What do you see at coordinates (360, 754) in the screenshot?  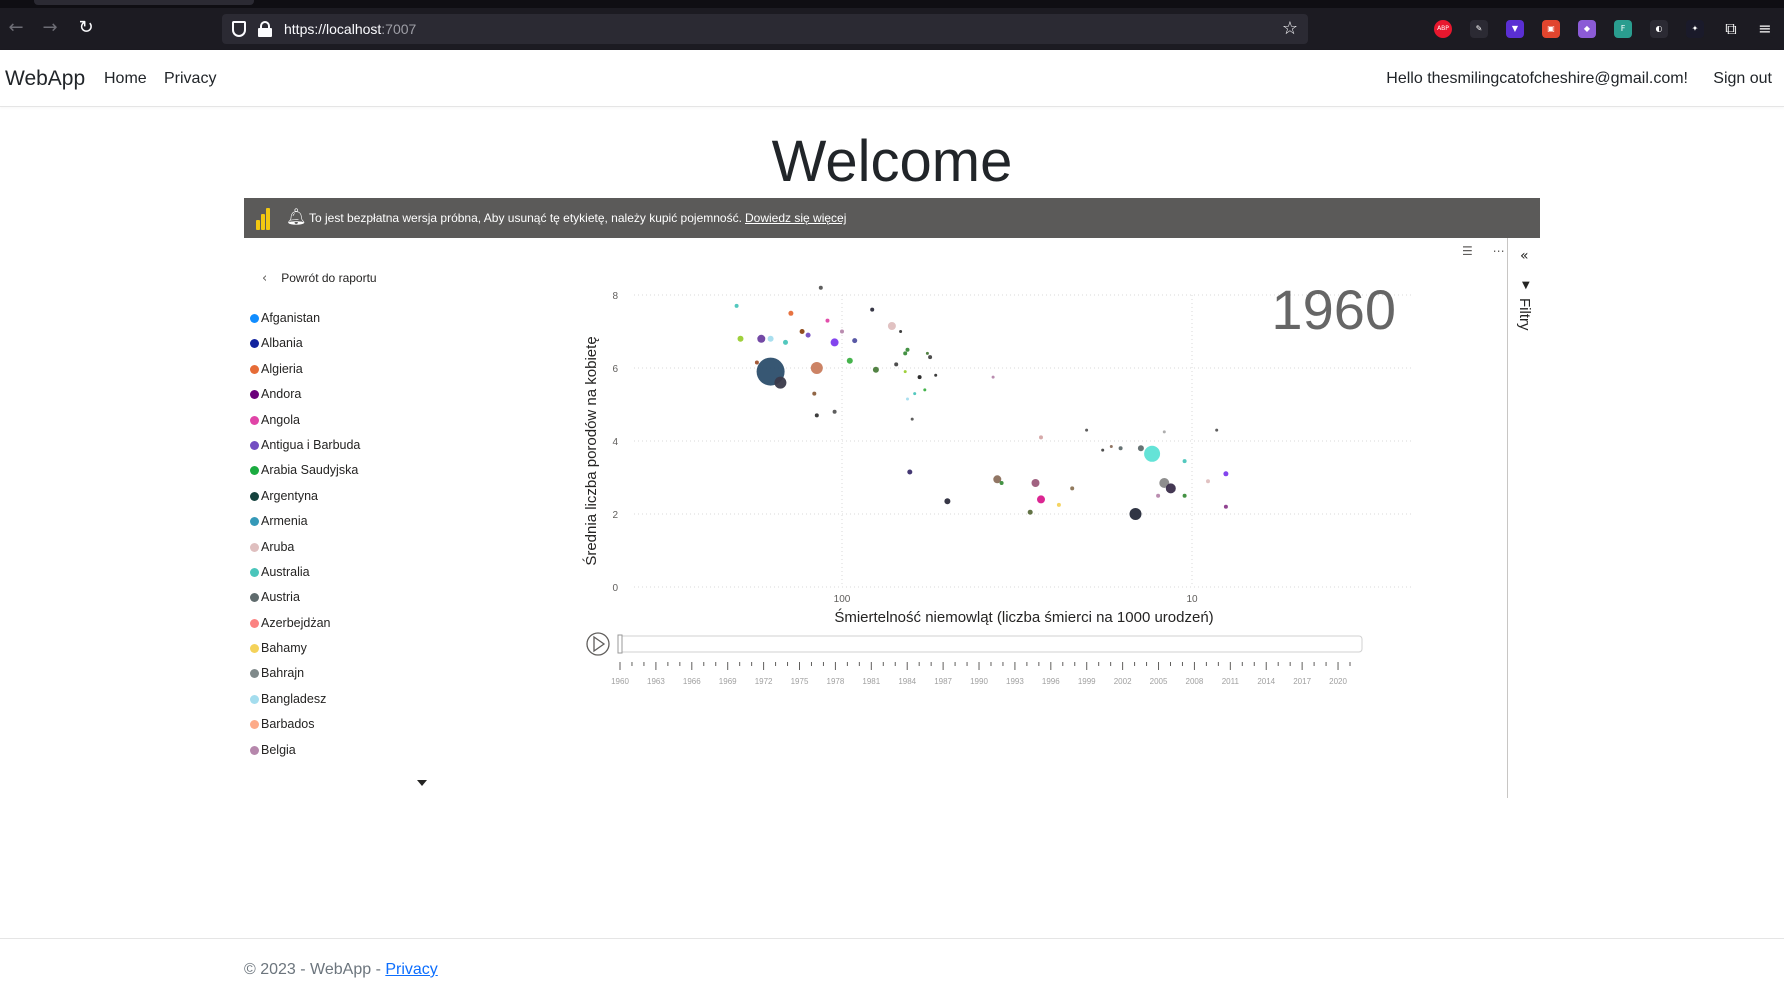 I see `legend-item: Belgia` at bounding box center [360, 754].